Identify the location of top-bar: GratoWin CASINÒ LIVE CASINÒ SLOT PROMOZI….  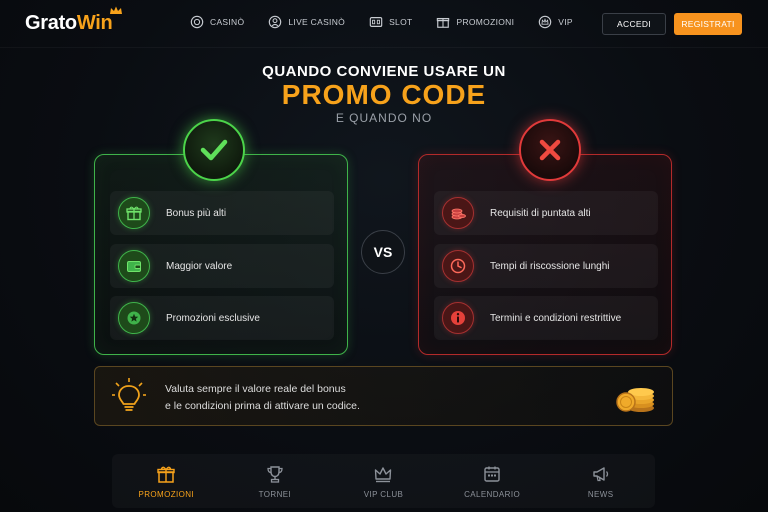
(384, 24).